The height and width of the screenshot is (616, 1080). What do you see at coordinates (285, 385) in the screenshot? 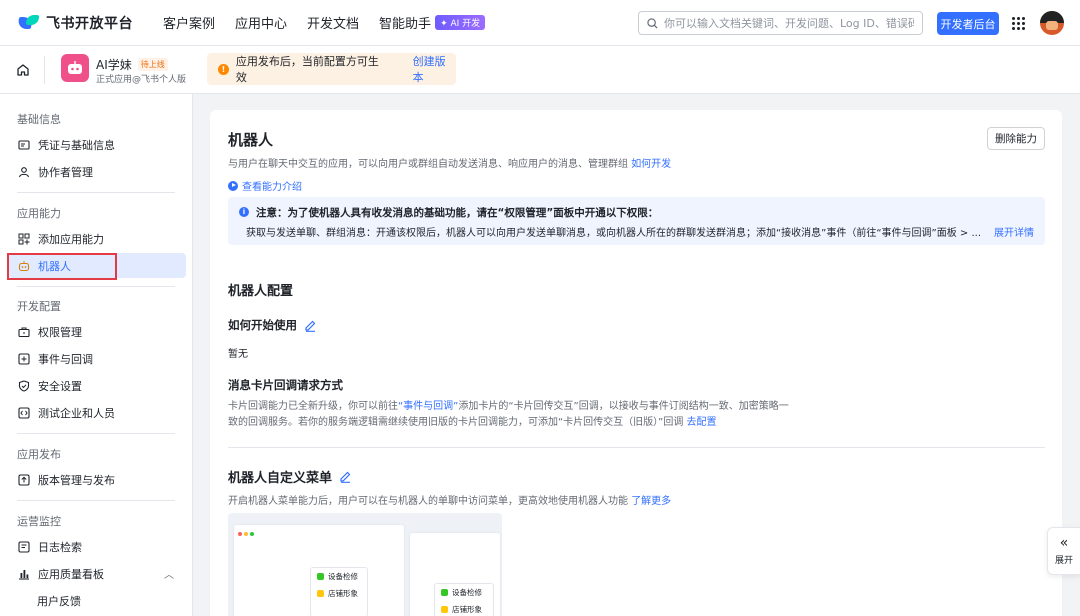
I see `card-callback-title: 消息卡片回调请求方式` at bounding box center [285, 385].